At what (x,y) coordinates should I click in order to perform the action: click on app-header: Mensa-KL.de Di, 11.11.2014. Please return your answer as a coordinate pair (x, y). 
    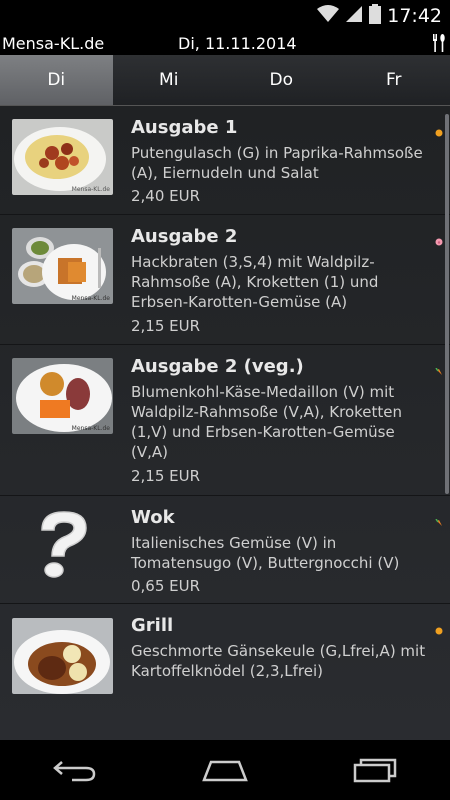
    Looking at the image, I should click on (225, 44).